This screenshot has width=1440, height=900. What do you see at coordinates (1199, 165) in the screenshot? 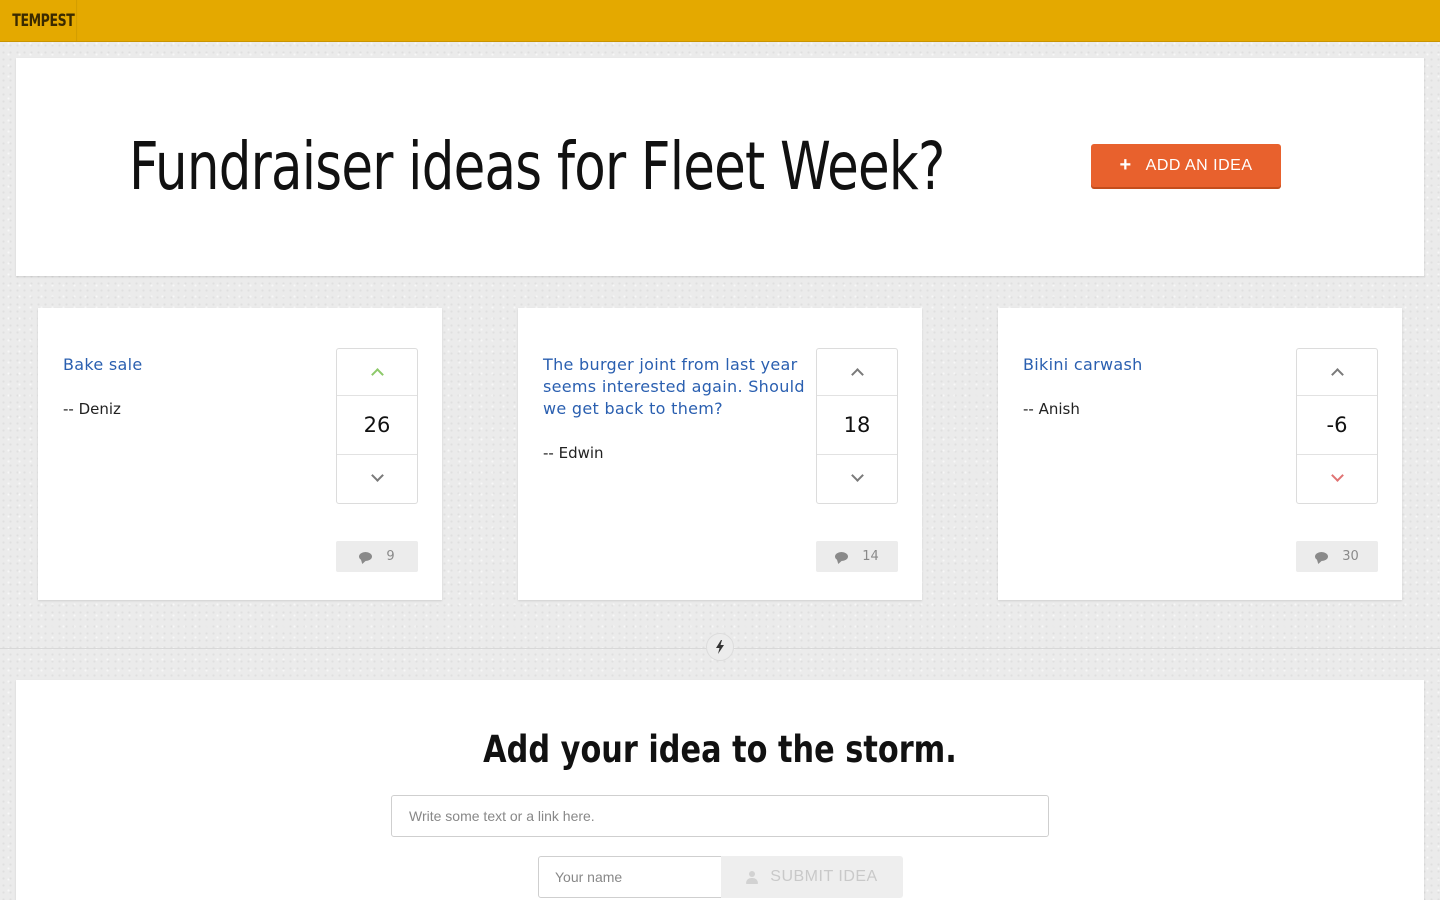
I see `add-idea-button-label: ADD AN IDEA` at bounding box center [1199, 165].